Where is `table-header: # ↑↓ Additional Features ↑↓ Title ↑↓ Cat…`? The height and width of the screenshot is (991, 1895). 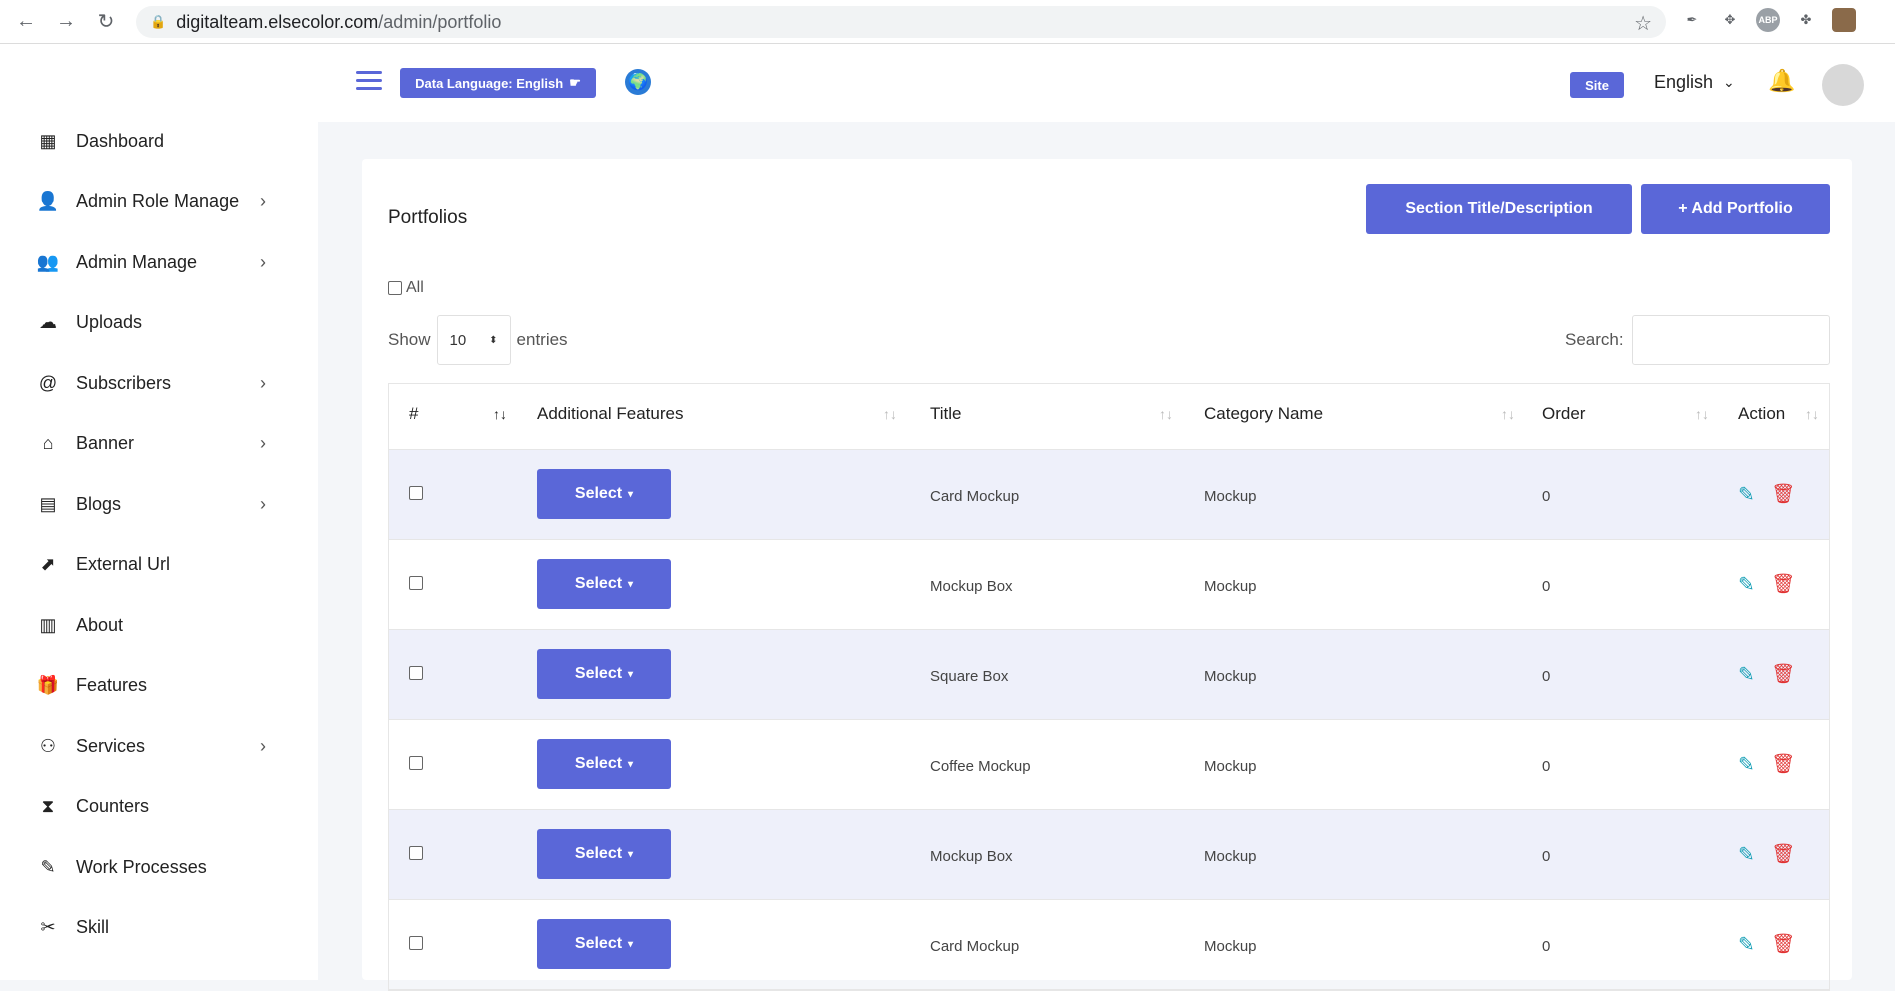
table-header: # ↑↓ Additional Features ↑↓ Title ↑↓ Cat… is located at coordinates (1109, 417).